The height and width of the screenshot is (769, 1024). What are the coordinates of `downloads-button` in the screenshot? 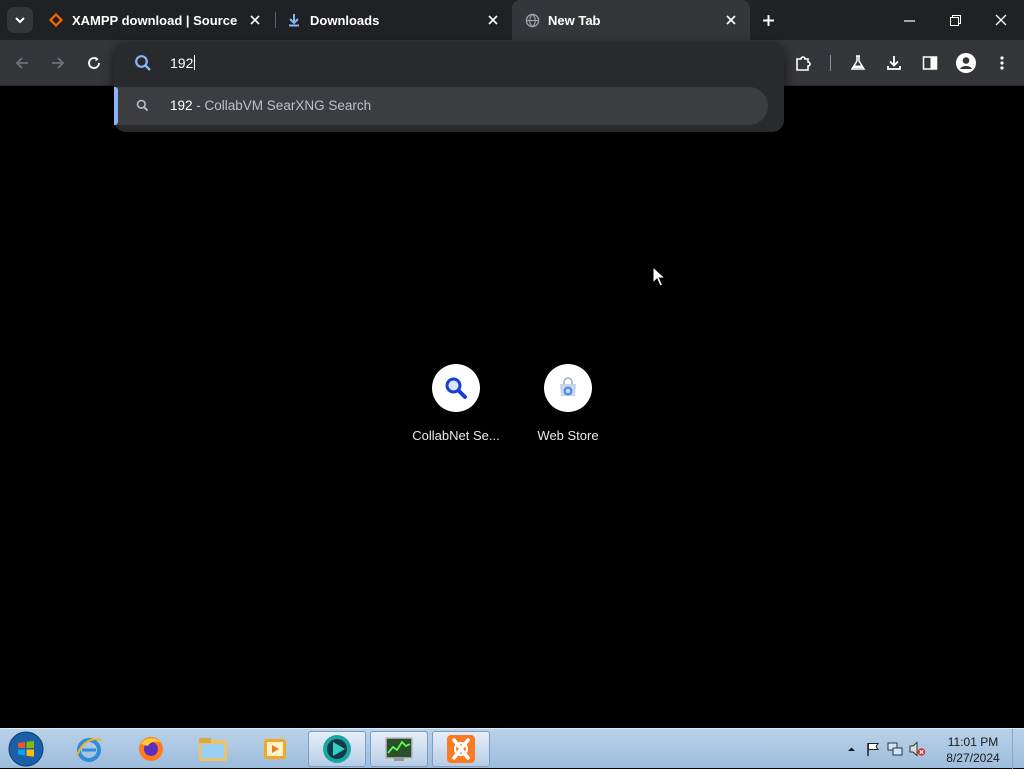 It's located at (894, 63).